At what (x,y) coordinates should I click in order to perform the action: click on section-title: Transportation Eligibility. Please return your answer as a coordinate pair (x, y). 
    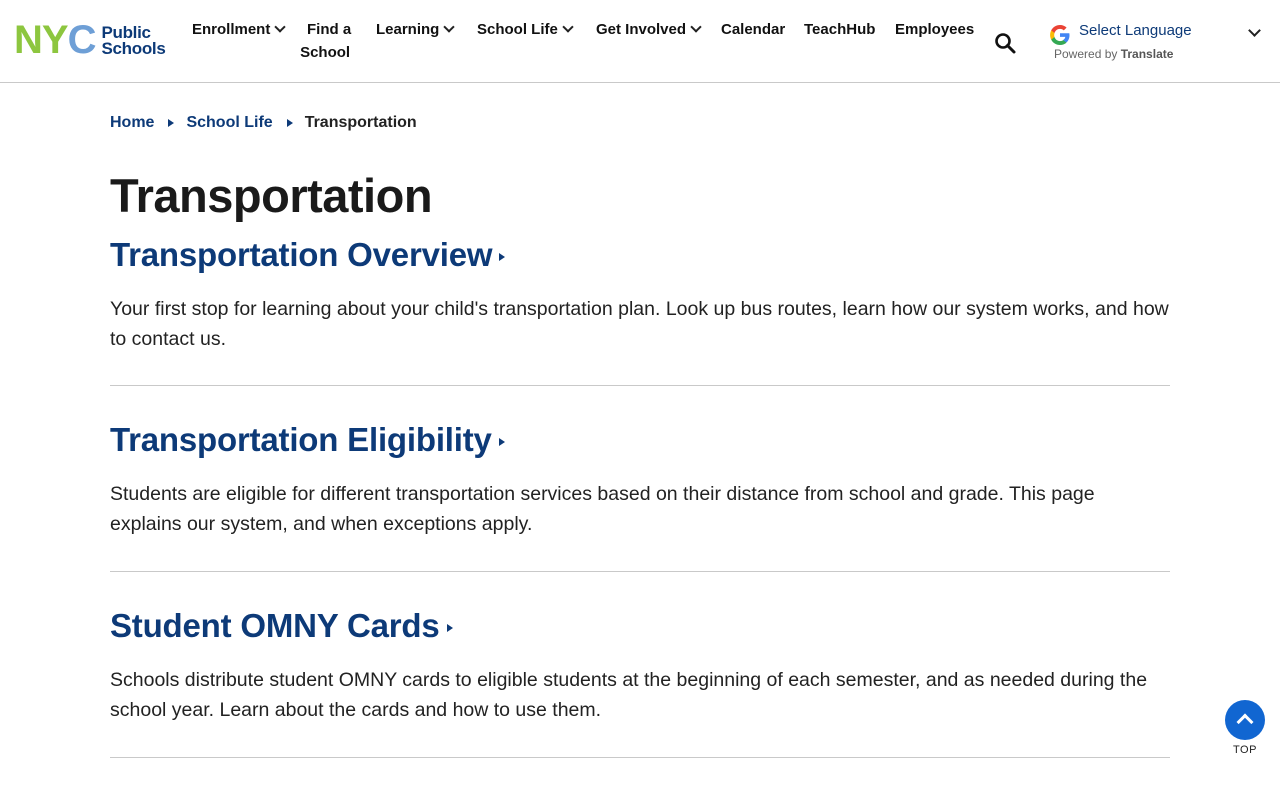
    Looking at the image, I should click on (301, 439).